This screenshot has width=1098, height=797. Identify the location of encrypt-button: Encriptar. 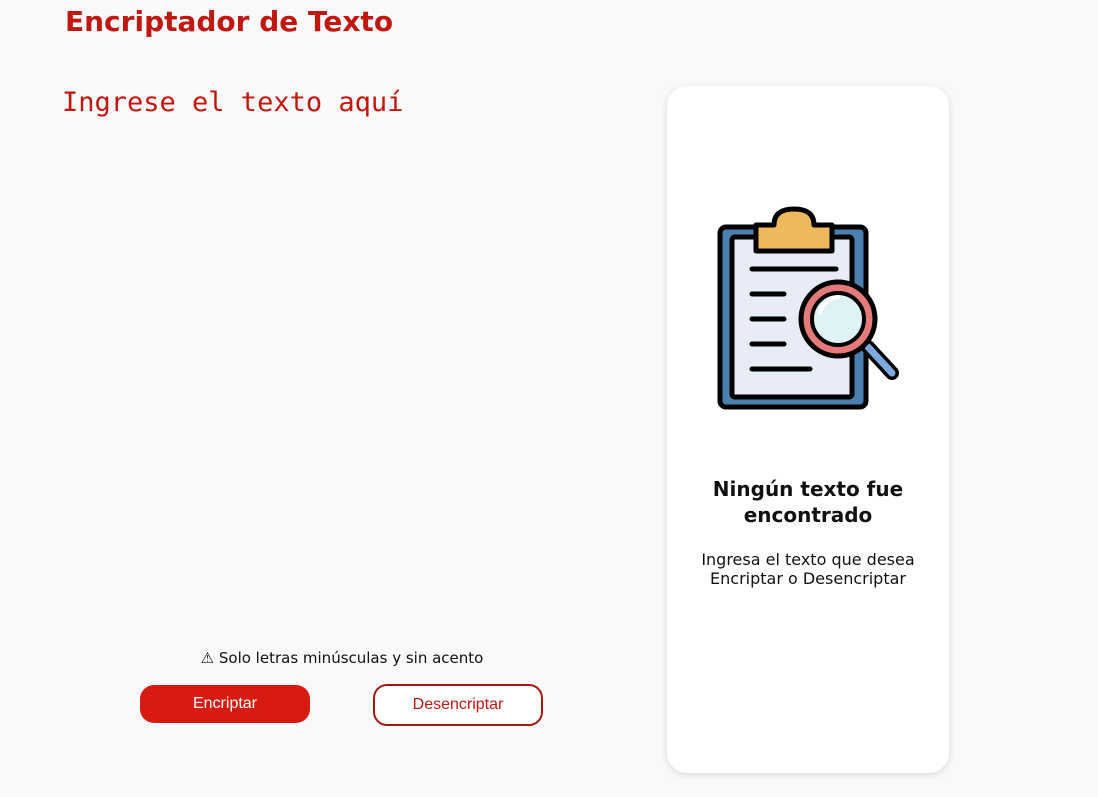
(225, 704).